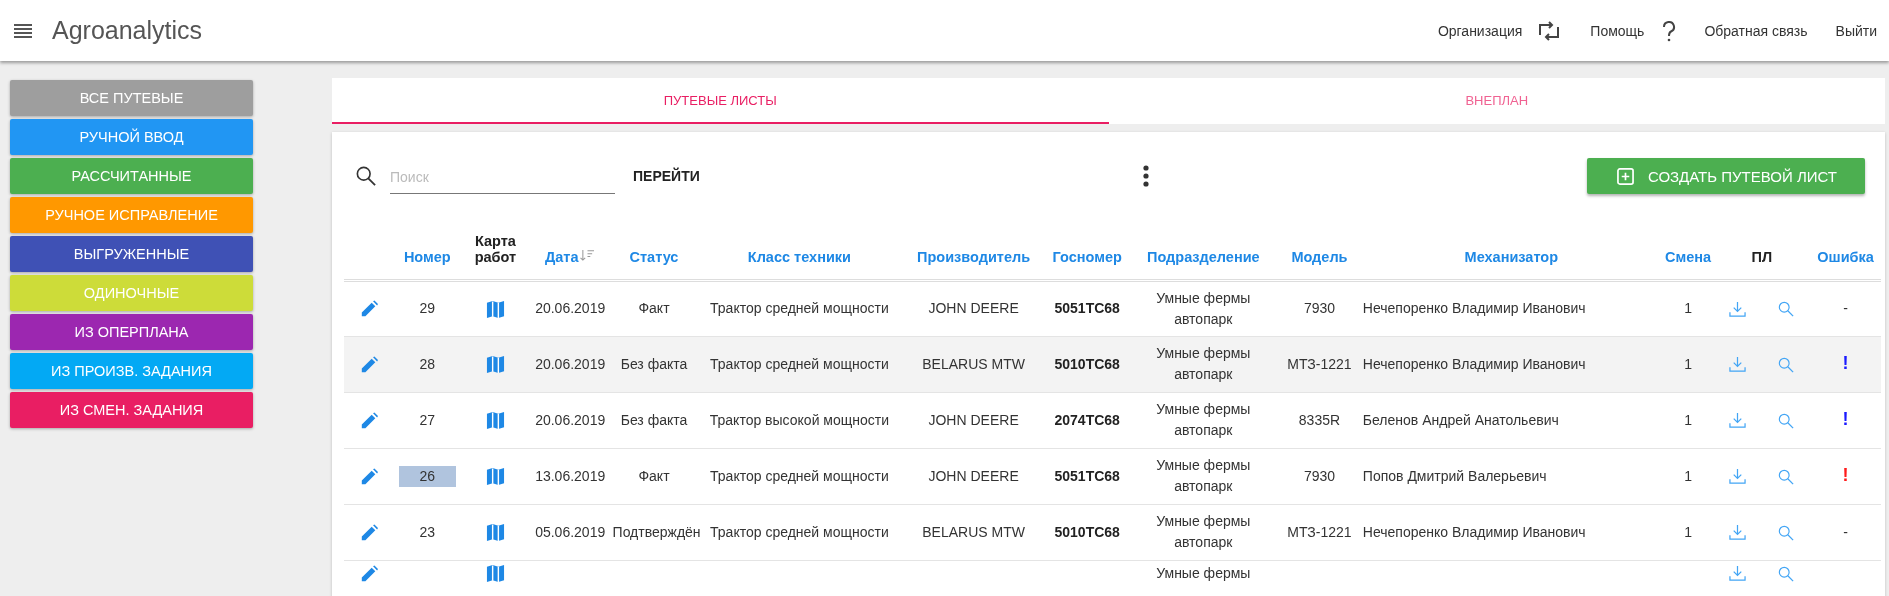 Image resolution: width=1889 pixels, height=596 pixels. What do you see at coordinates (561, 256) in the screenshot?
I see `column-header: Дата` at bounding box center [561, 256].